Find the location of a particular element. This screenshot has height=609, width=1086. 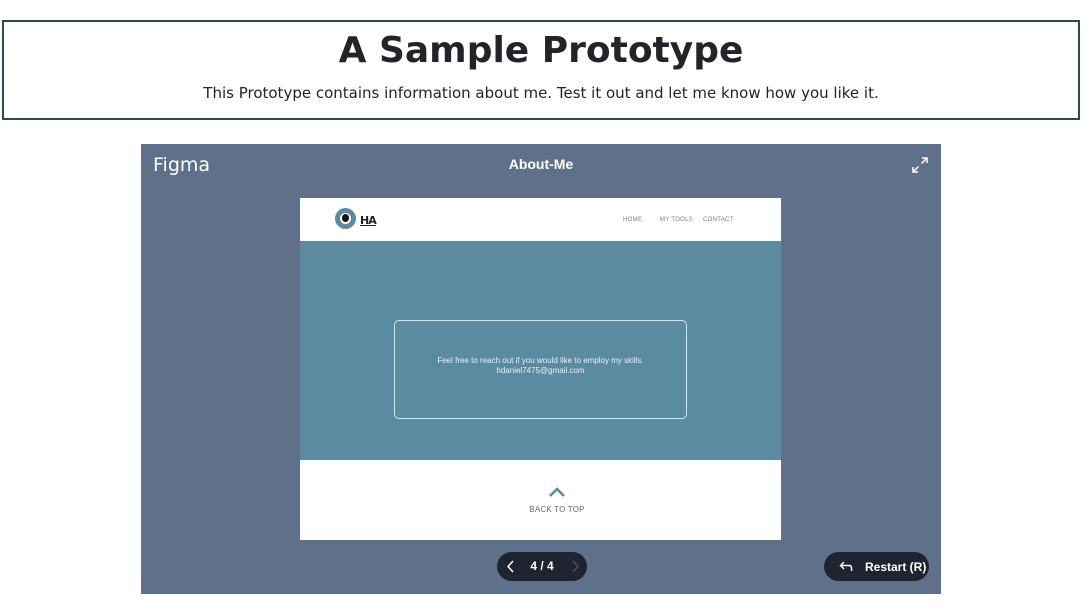

page-title: A Sample Prototype is located at coordinates (541, 50).